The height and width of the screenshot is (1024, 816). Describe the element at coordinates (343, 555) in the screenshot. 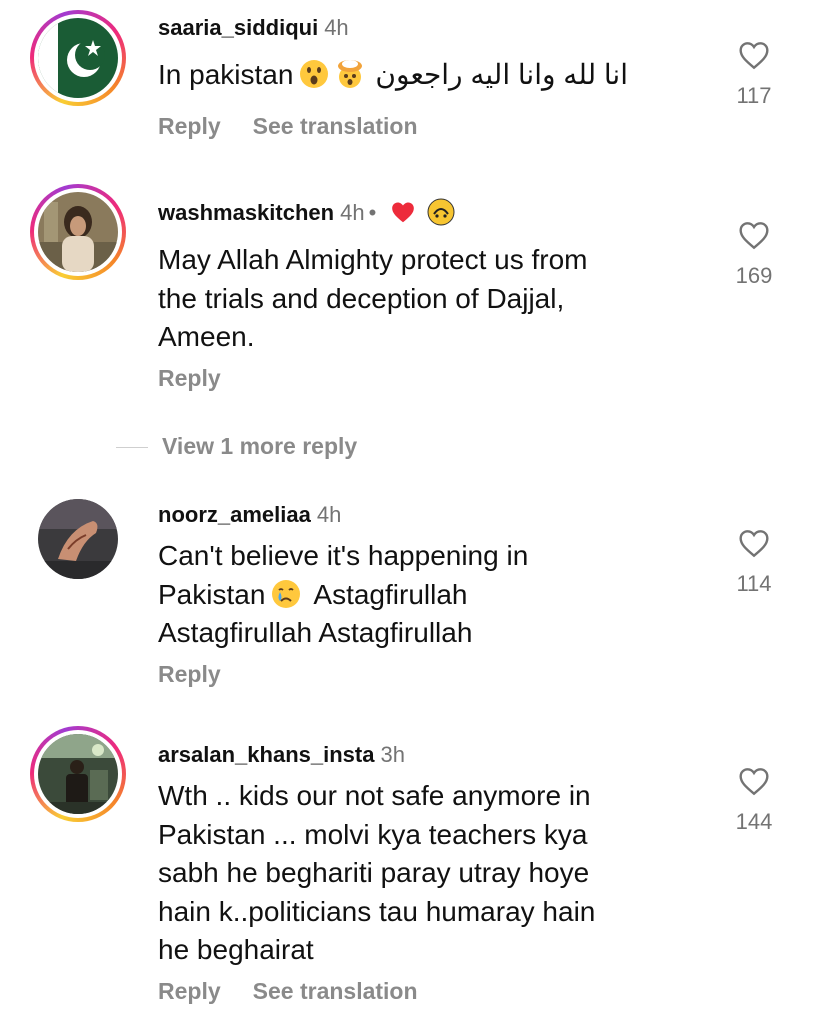

I see `comment-text-line: Can't believe it's happening in` at that location.